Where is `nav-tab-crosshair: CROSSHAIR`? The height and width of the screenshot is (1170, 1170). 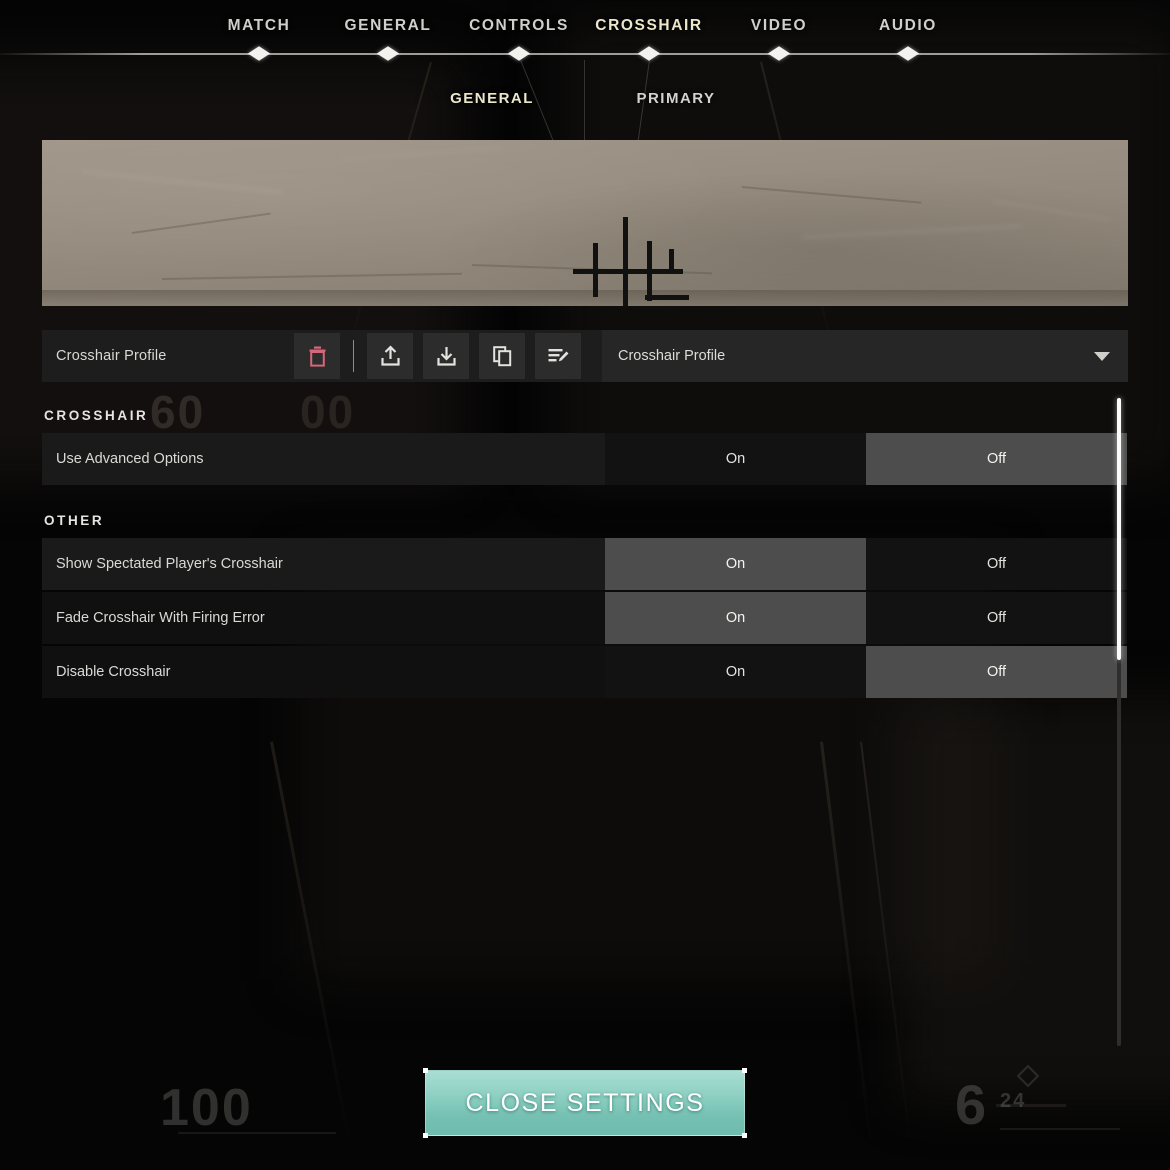 nav-tab-crosshair: CROSSHAIR is located at coordinates (648, 26).